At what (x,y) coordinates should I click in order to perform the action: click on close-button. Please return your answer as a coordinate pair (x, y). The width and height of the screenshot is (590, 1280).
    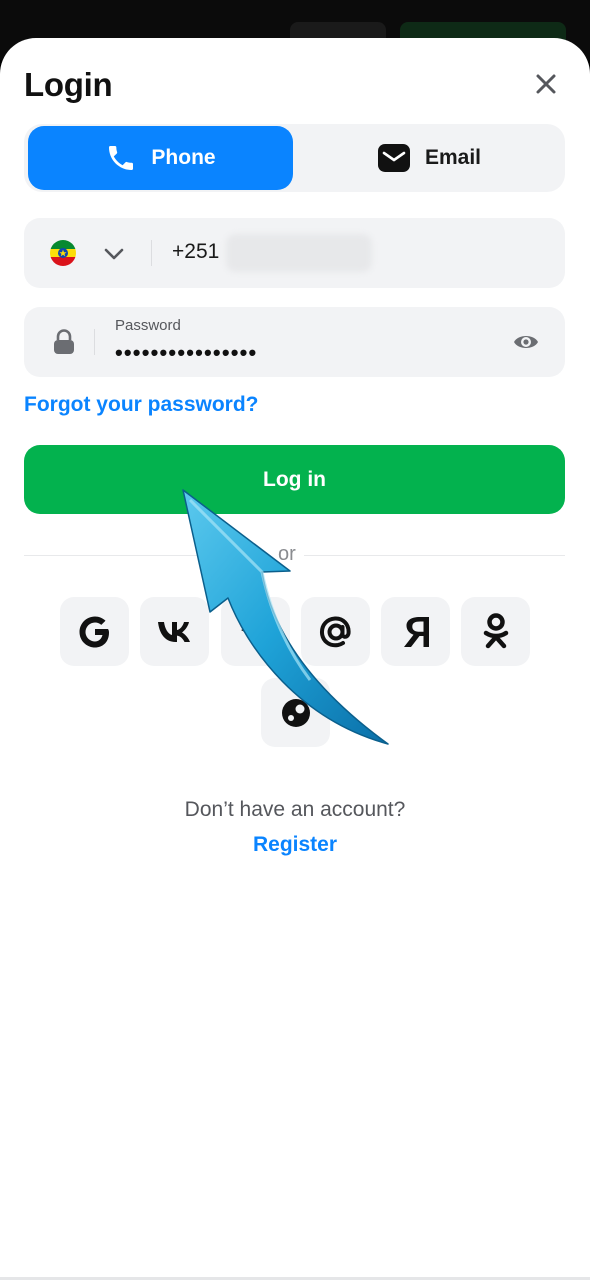
    Looking at the image, I should click on (546, 84).